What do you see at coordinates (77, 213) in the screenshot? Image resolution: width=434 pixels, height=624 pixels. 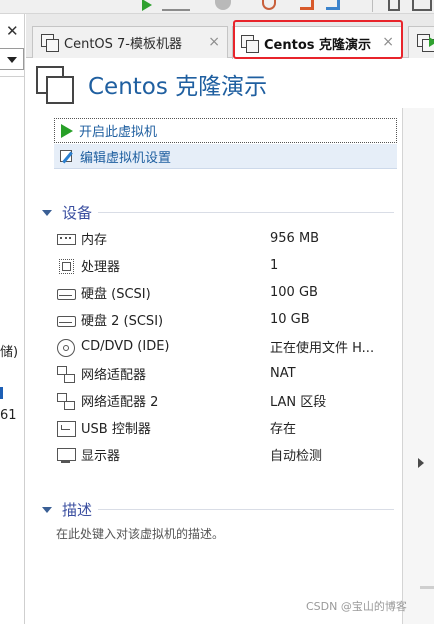 I see `devices-section-title: 设备` at bounding box center [77, 213].